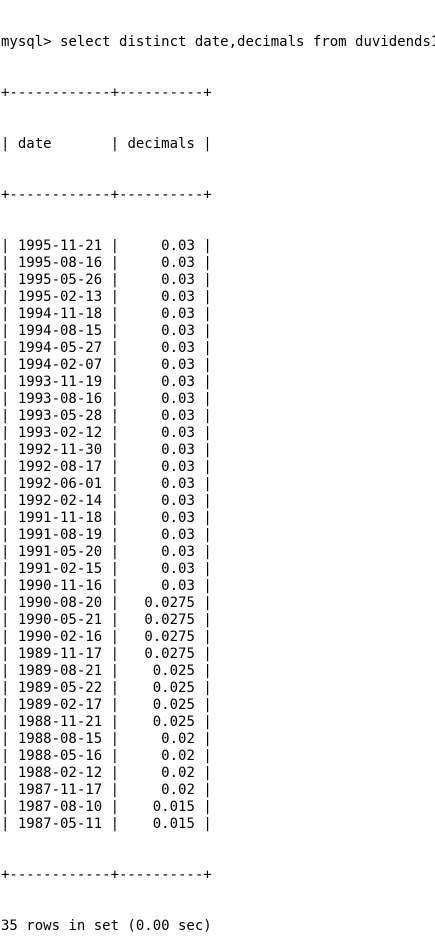 The image size is (435, 952). What do you see at coordinates (60, 331) in the screenshot?
I see `cell-date: 1994-08-15` at bounding box center [60, 331].